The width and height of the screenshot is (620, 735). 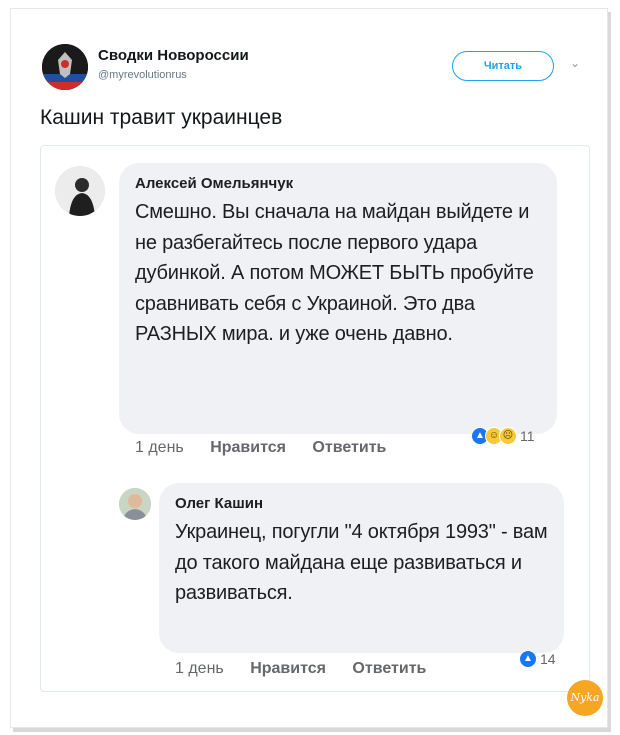 What do you see at coordinates (161, 117) in the screenshot?
I see `tweet-text: Кашин травит украинцев` at bounding box center [161, 117].